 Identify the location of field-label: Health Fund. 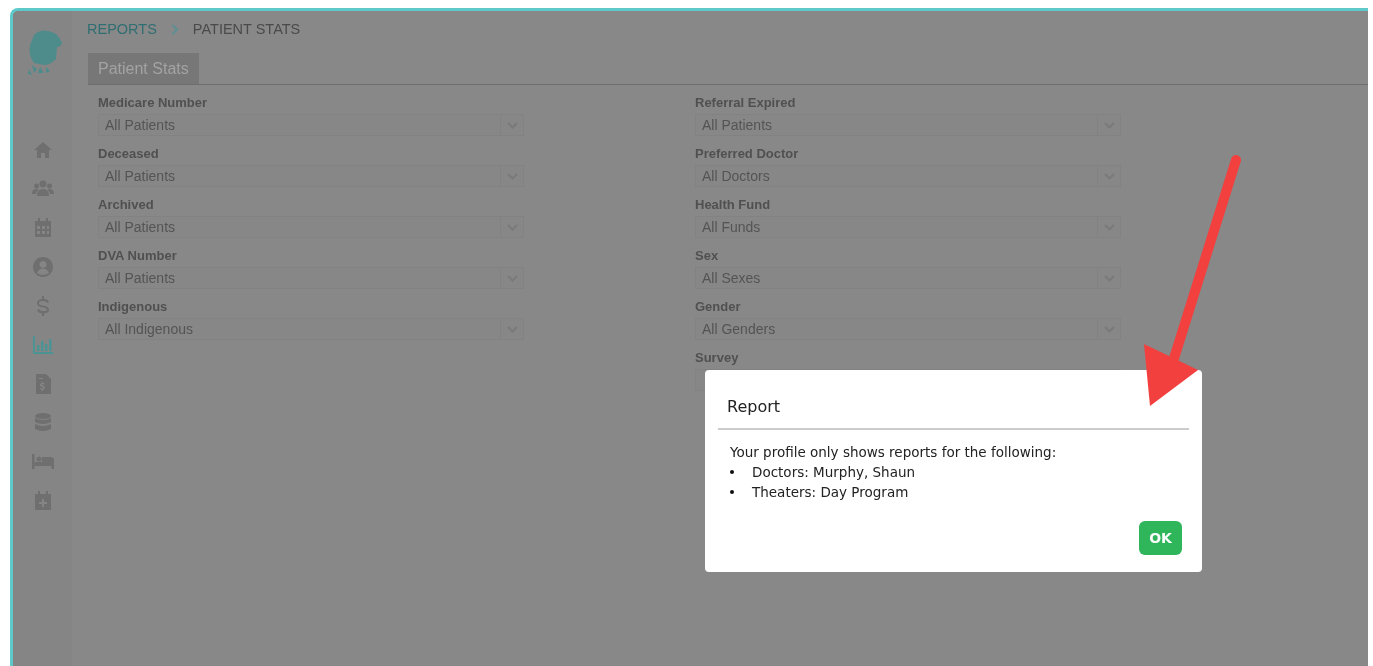
(733, 204).